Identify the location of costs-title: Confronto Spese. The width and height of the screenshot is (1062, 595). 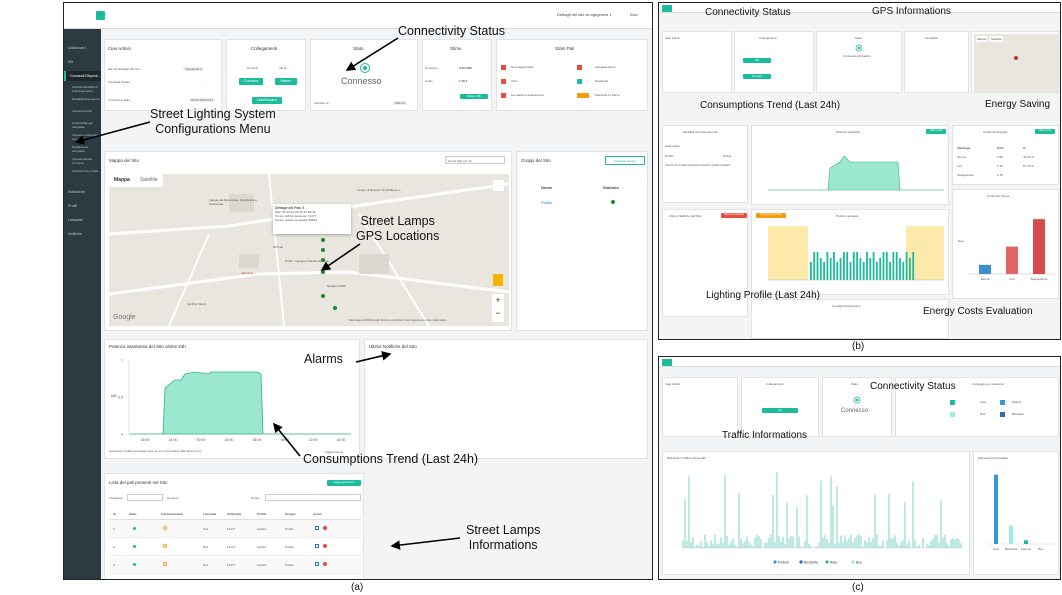
(998, 196).